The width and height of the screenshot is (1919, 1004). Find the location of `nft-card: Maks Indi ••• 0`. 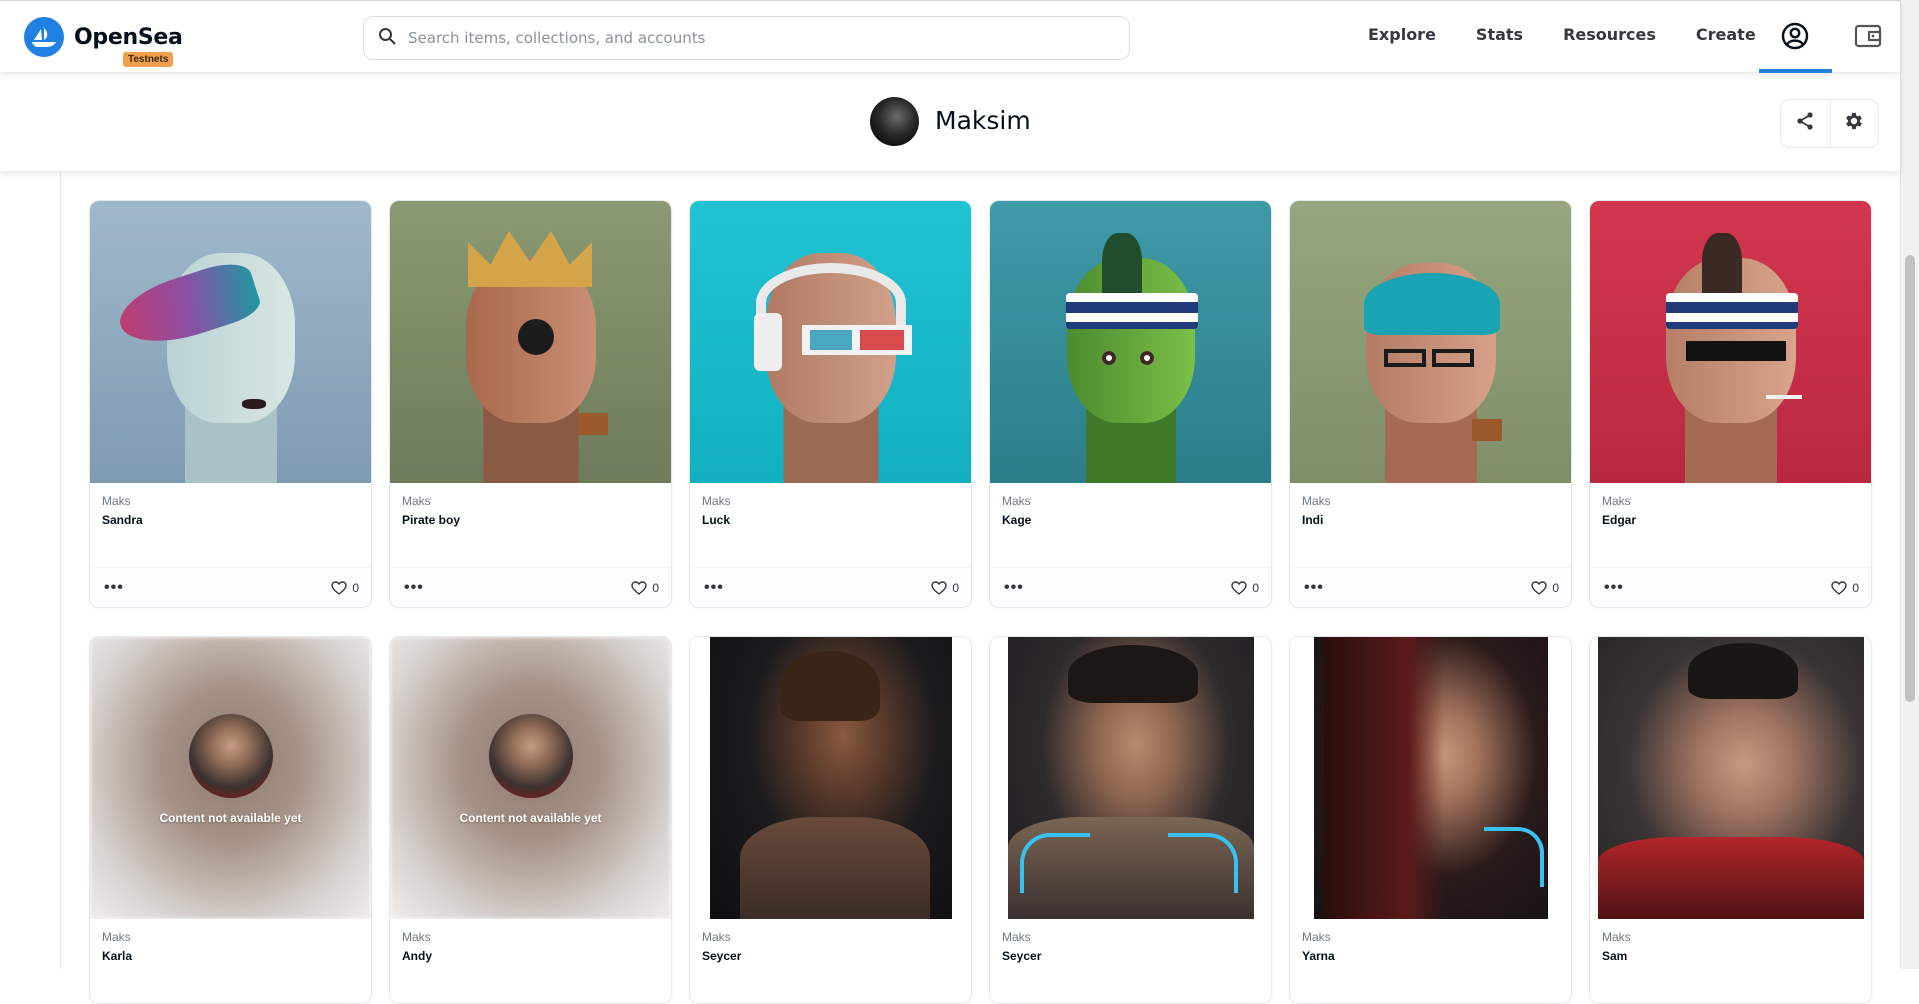

nft-card: Maks Indi ••• 0 is located at coordinates (1430, 404).